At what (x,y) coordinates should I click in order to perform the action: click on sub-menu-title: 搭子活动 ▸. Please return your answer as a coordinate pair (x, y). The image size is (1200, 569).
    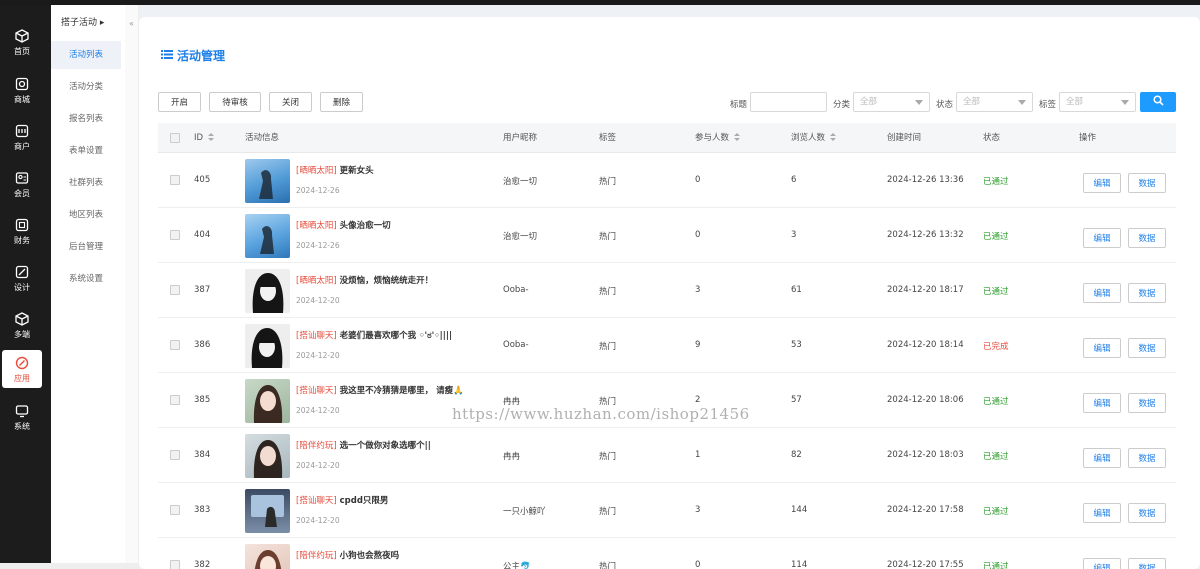
    Looking at the image, I should click on (82, 21).